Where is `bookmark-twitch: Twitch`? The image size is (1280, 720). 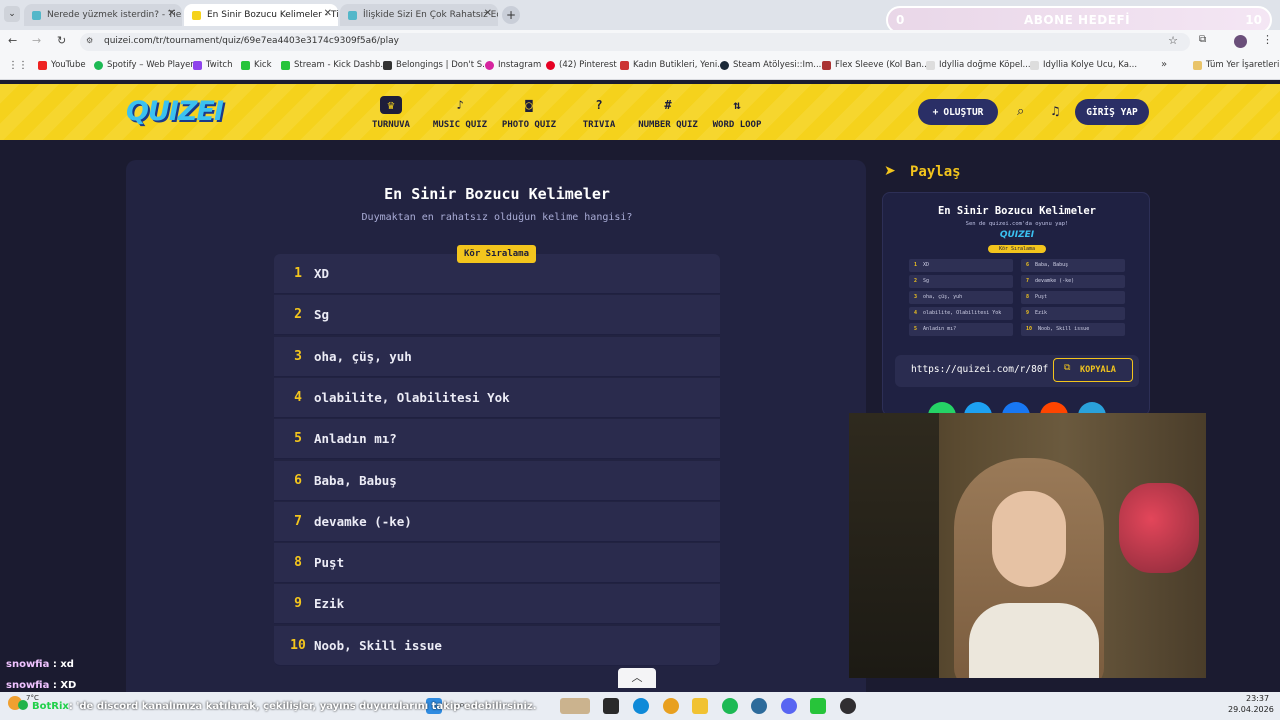 bookmark-twitch: Twitch is located at coordinates (213, 65).